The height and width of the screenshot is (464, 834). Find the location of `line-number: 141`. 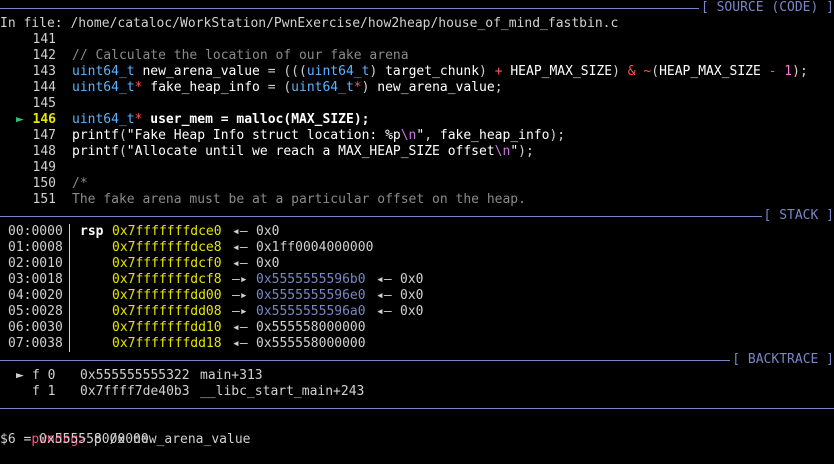

line-number: 141 is located at coordinates (44, 39).